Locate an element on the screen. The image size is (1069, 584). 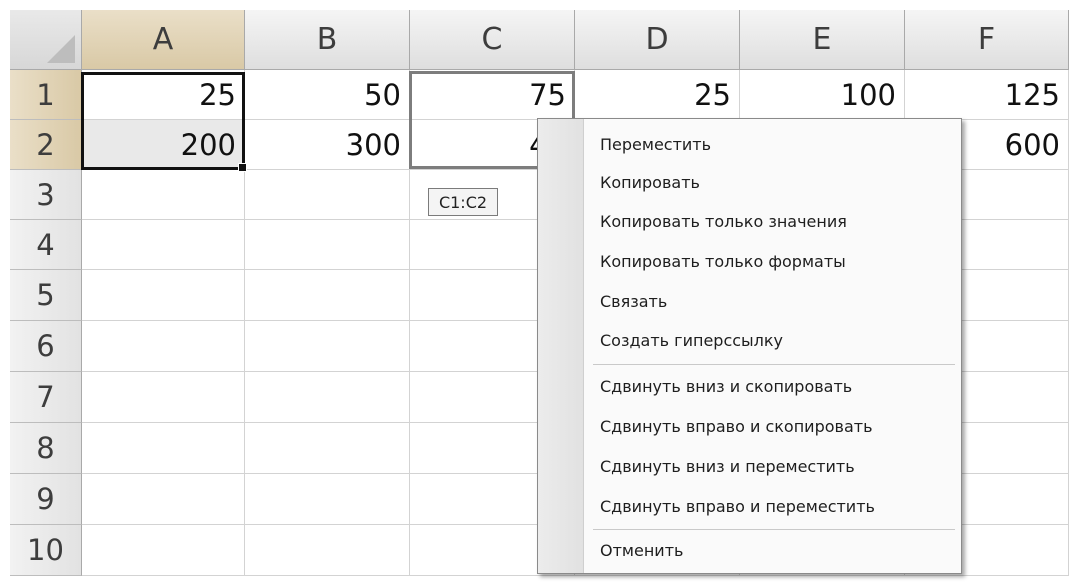
cell-a2: 200 is located at coordinates (163, 145).